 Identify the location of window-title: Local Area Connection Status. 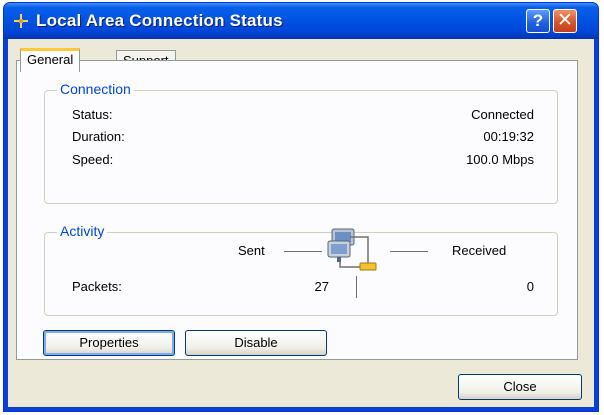
(159, 20).